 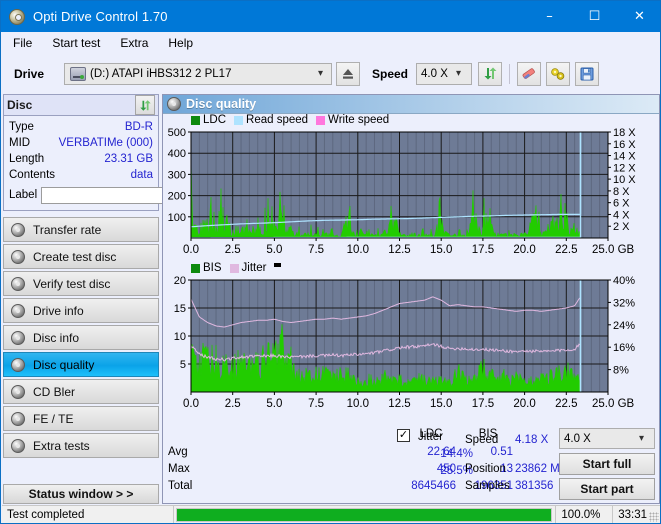 I want to click on stats-row-max-label: Max, so click(x=179, y=469).